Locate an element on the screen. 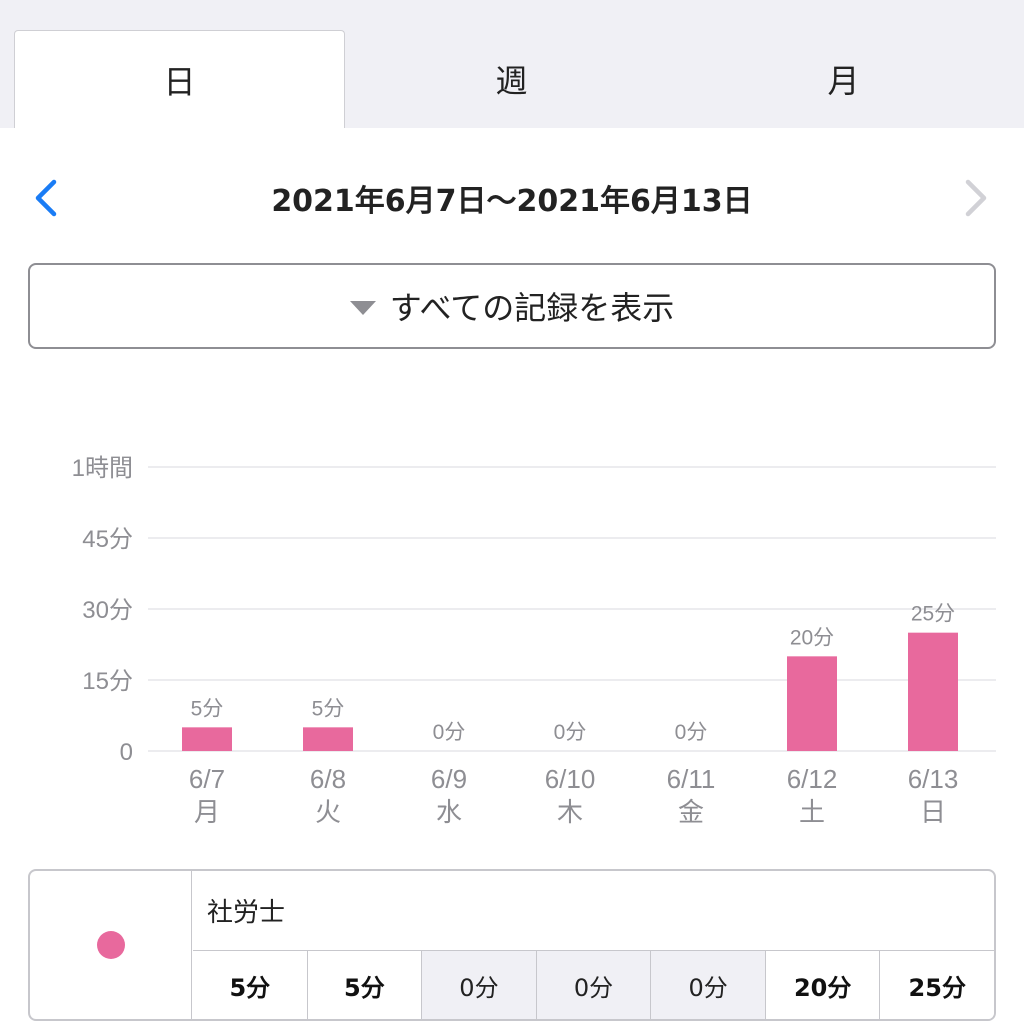 The width and height of the screenshot is (1024, 1024). tab-day: 日 is located at coordinates (179, 79).